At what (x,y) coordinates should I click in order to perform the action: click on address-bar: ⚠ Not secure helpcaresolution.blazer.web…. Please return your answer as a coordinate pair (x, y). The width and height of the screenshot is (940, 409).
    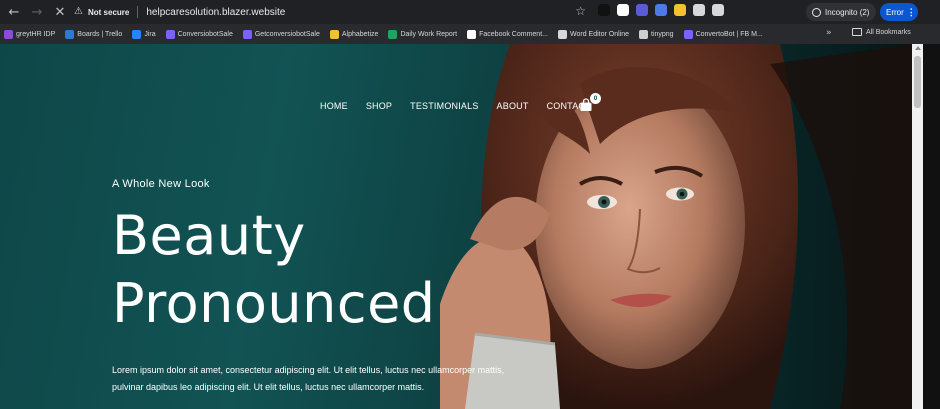
    Looking at the image, I should click on (326, 12).